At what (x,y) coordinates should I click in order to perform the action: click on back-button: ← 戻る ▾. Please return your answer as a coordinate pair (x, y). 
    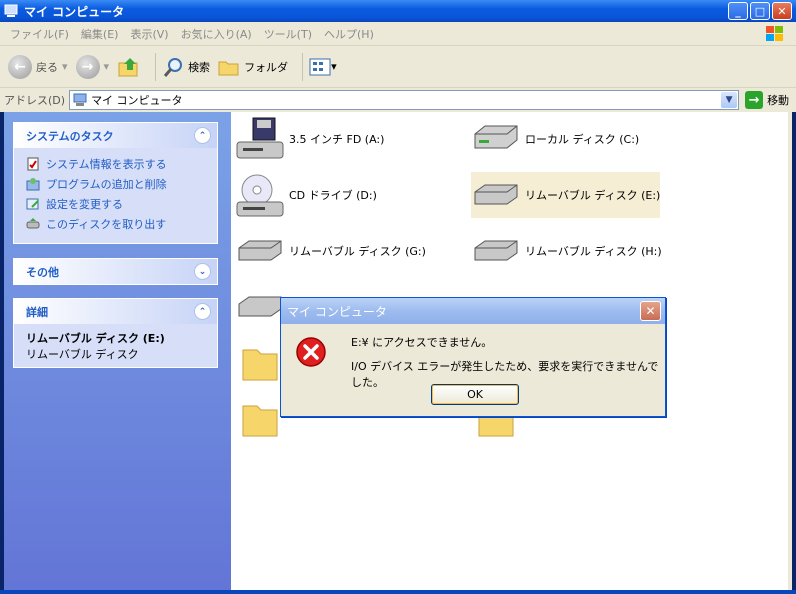
    Looking at the image, I should click on (38, 66).